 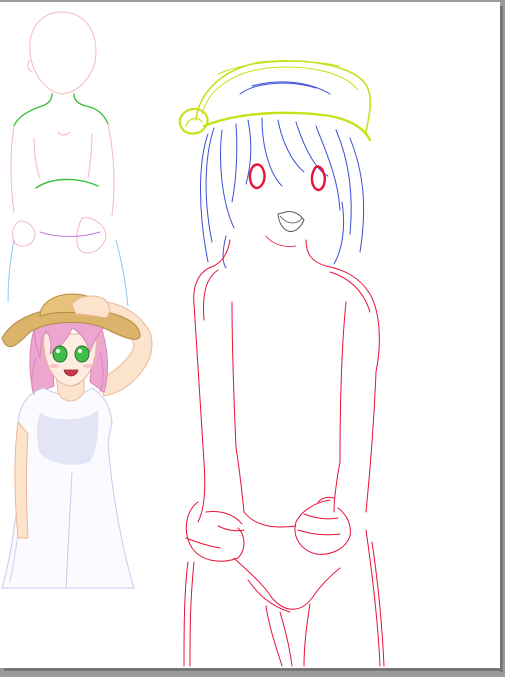 What do you see at coordinates (77, 441) in the screenshot?
I see `finished-character` at bounding box center [77, 441].